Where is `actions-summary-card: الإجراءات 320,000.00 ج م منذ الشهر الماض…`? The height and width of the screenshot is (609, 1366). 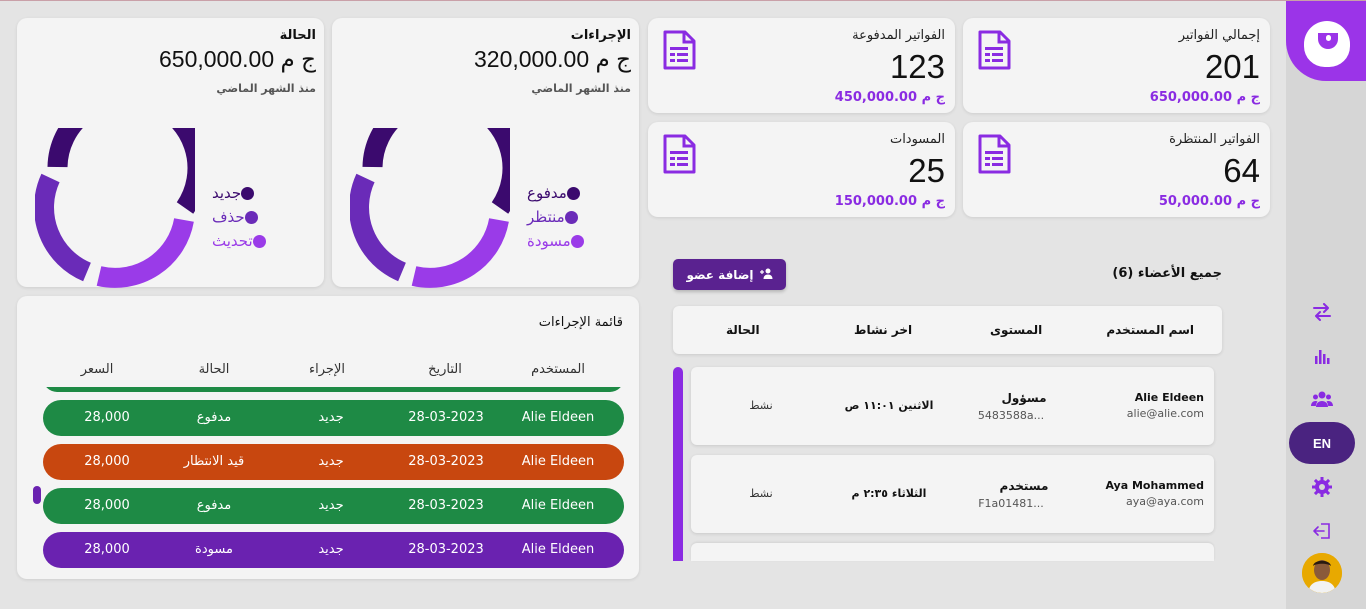
actions-summary-card: الإجراءات 320,000.00 ج م منذ الشهر الماض… is located at coordinates (485, 153).